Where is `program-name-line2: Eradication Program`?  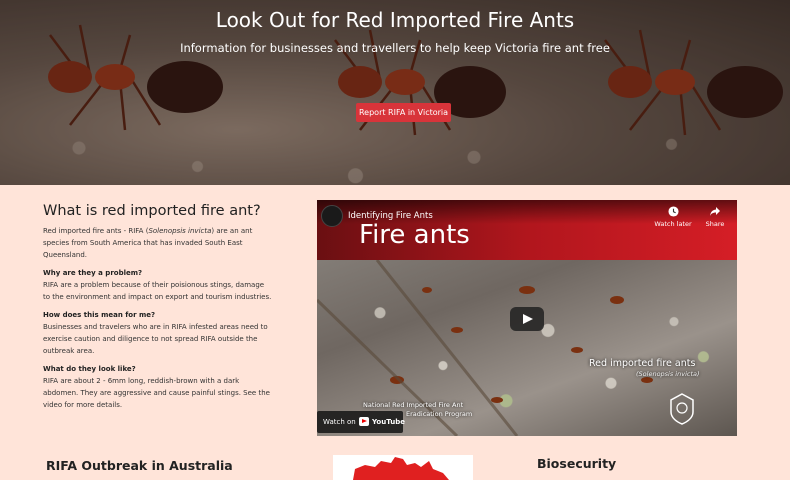
program-name-line2: Eradication Program is located at coordinates (439, 414).